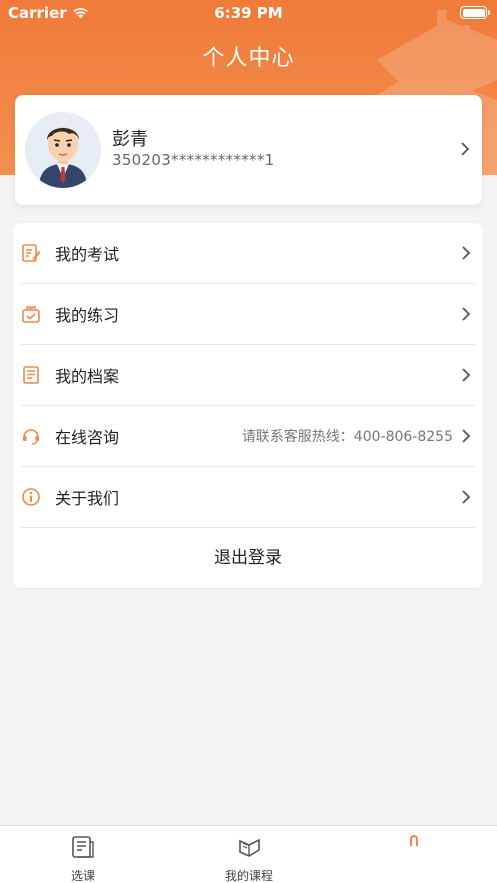 This screenshot has width=497, height=883. I want to click on menu-item-my-practice: 我的练习, so click(248, 314).